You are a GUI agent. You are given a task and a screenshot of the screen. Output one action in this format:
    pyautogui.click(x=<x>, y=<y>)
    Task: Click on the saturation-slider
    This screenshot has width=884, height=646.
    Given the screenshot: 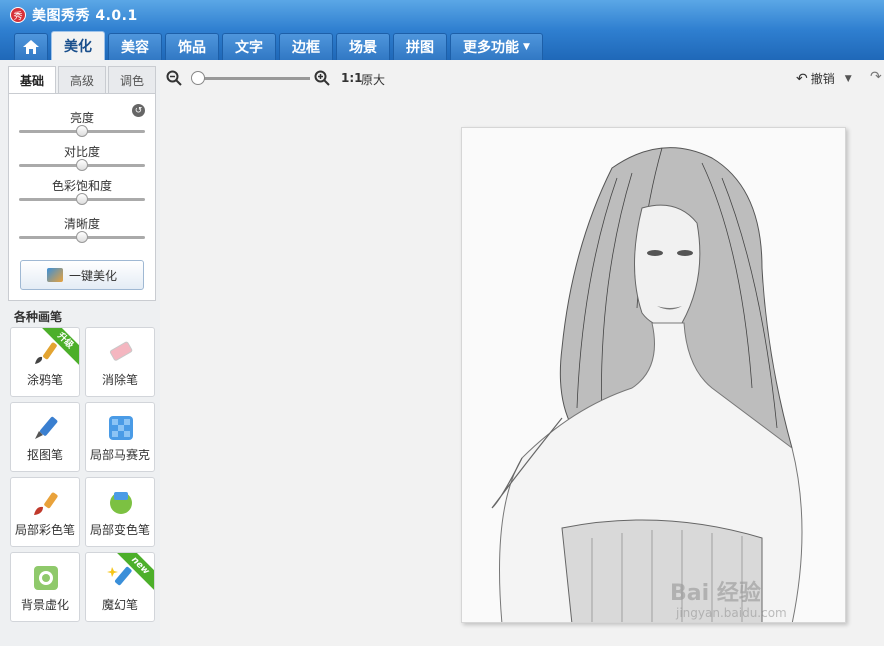 What is the action you would take?
    pyautogui.click(x=82, y=199)
    